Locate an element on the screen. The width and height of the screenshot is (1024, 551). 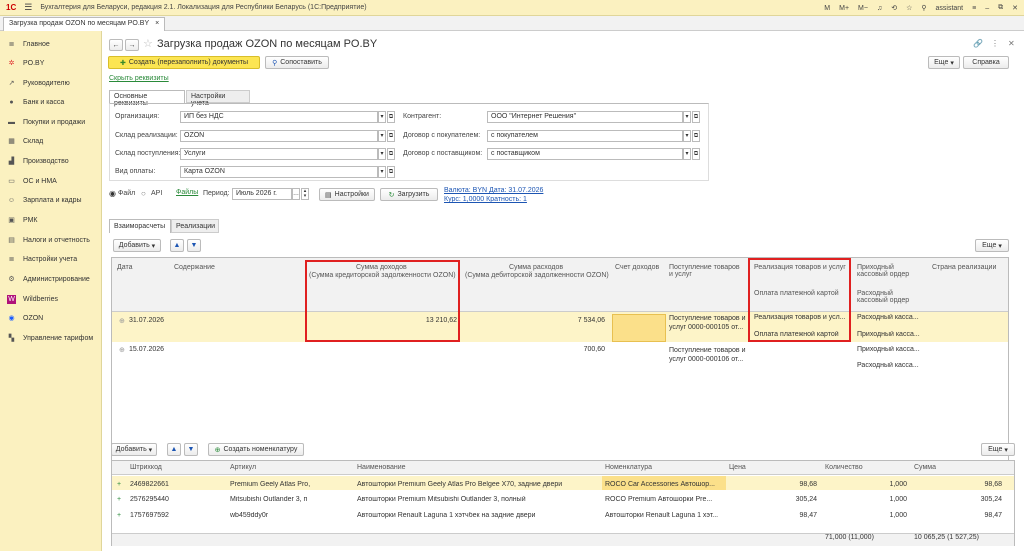
sidebar-item-bank: ● Банк и касса is located at coordinates (35, 102).